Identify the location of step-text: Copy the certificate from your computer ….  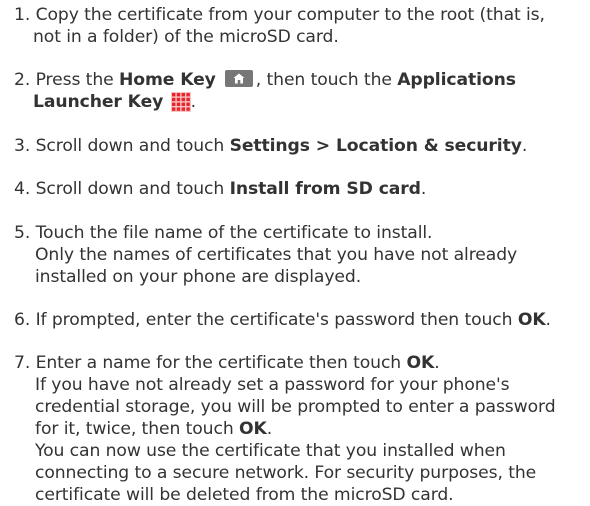
(290, 15).